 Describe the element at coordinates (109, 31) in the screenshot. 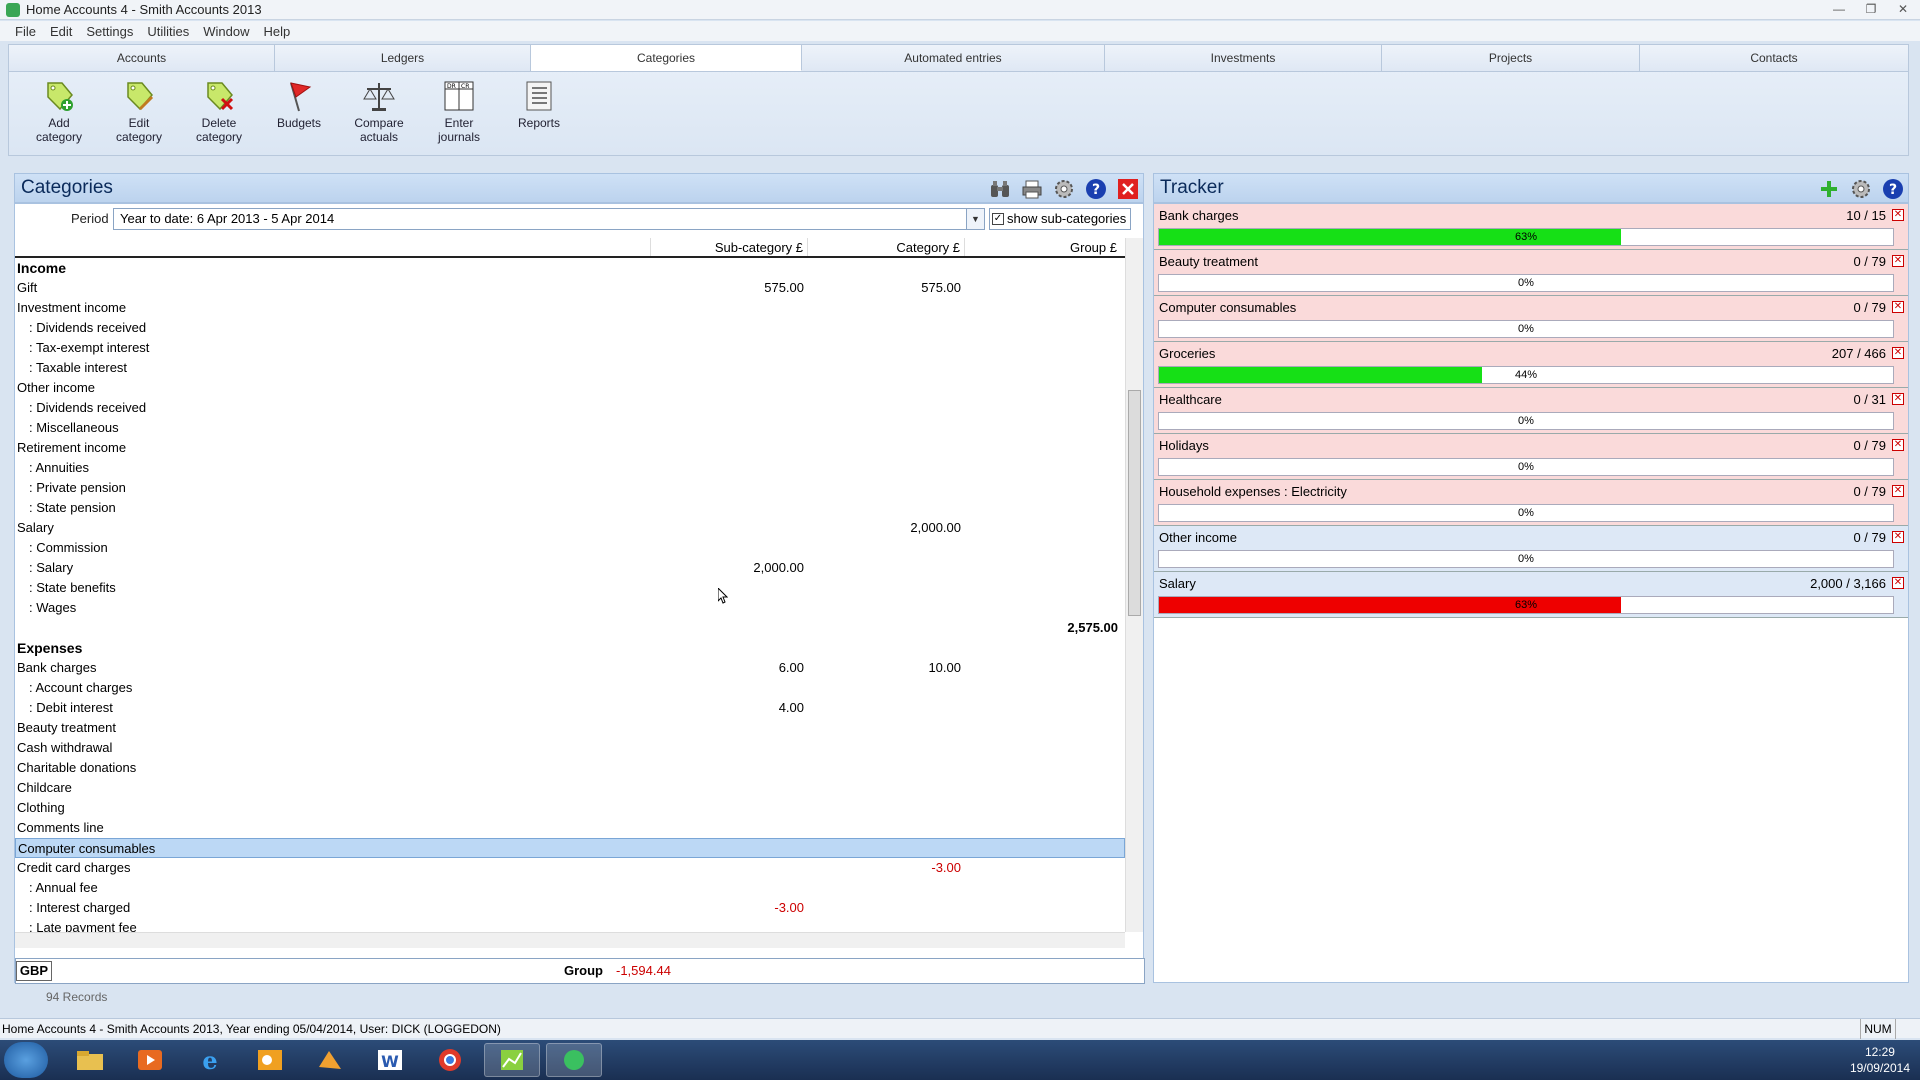

I see `menu-settings: Settings` at that location.